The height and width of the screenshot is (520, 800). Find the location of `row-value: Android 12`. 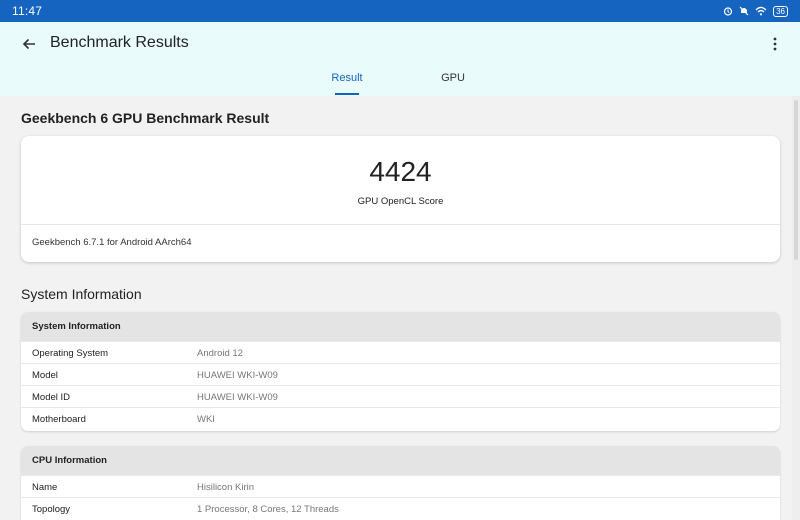

row-value: Android 12 is located at coordinates (220, 353).